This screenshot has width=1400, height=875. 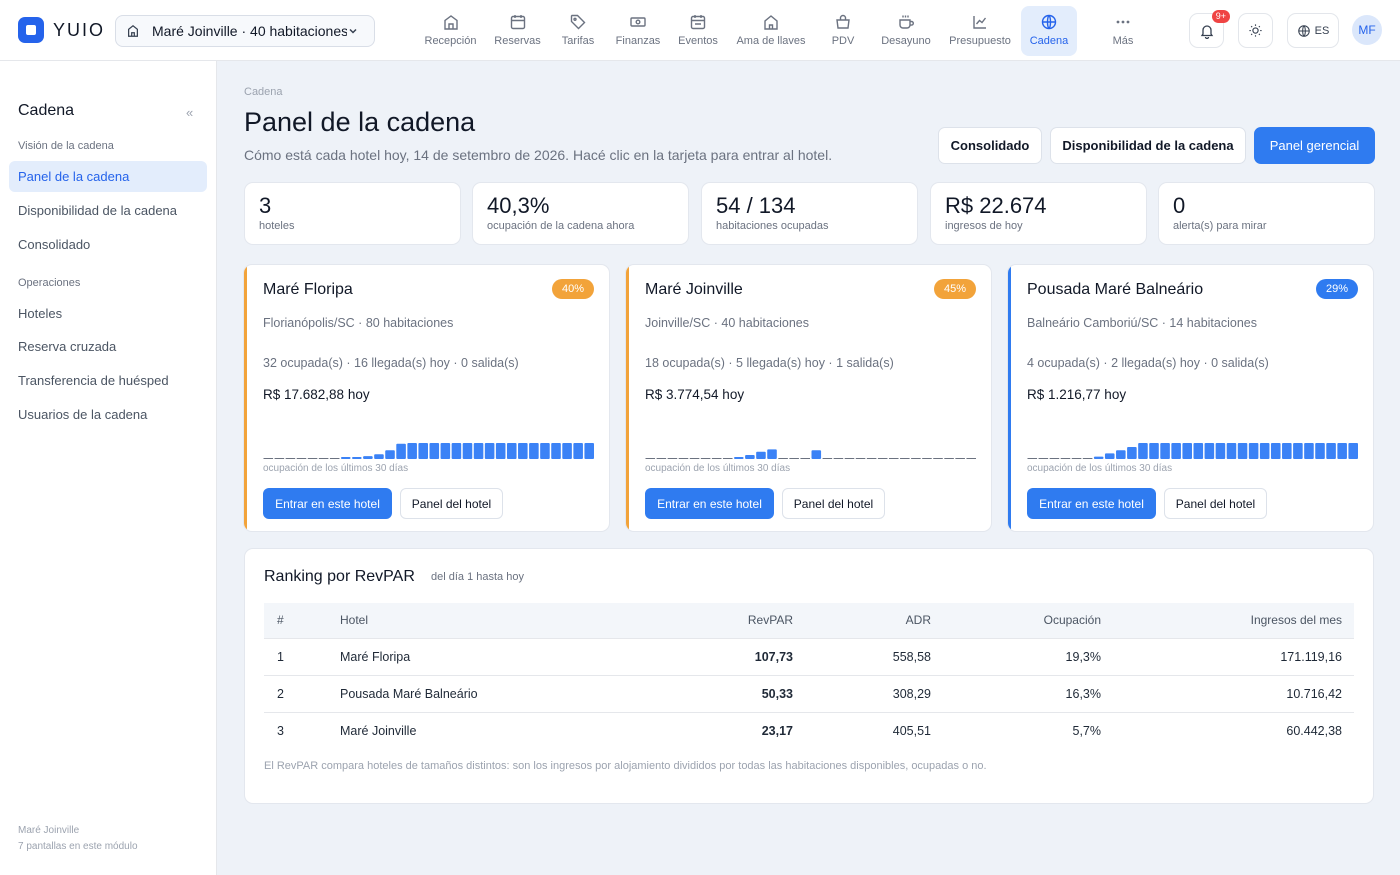 What do you see at coordinates (517, 31) in the screenshot?
I see `nav-reservas: Reservas` at bounding box center [517, 31].